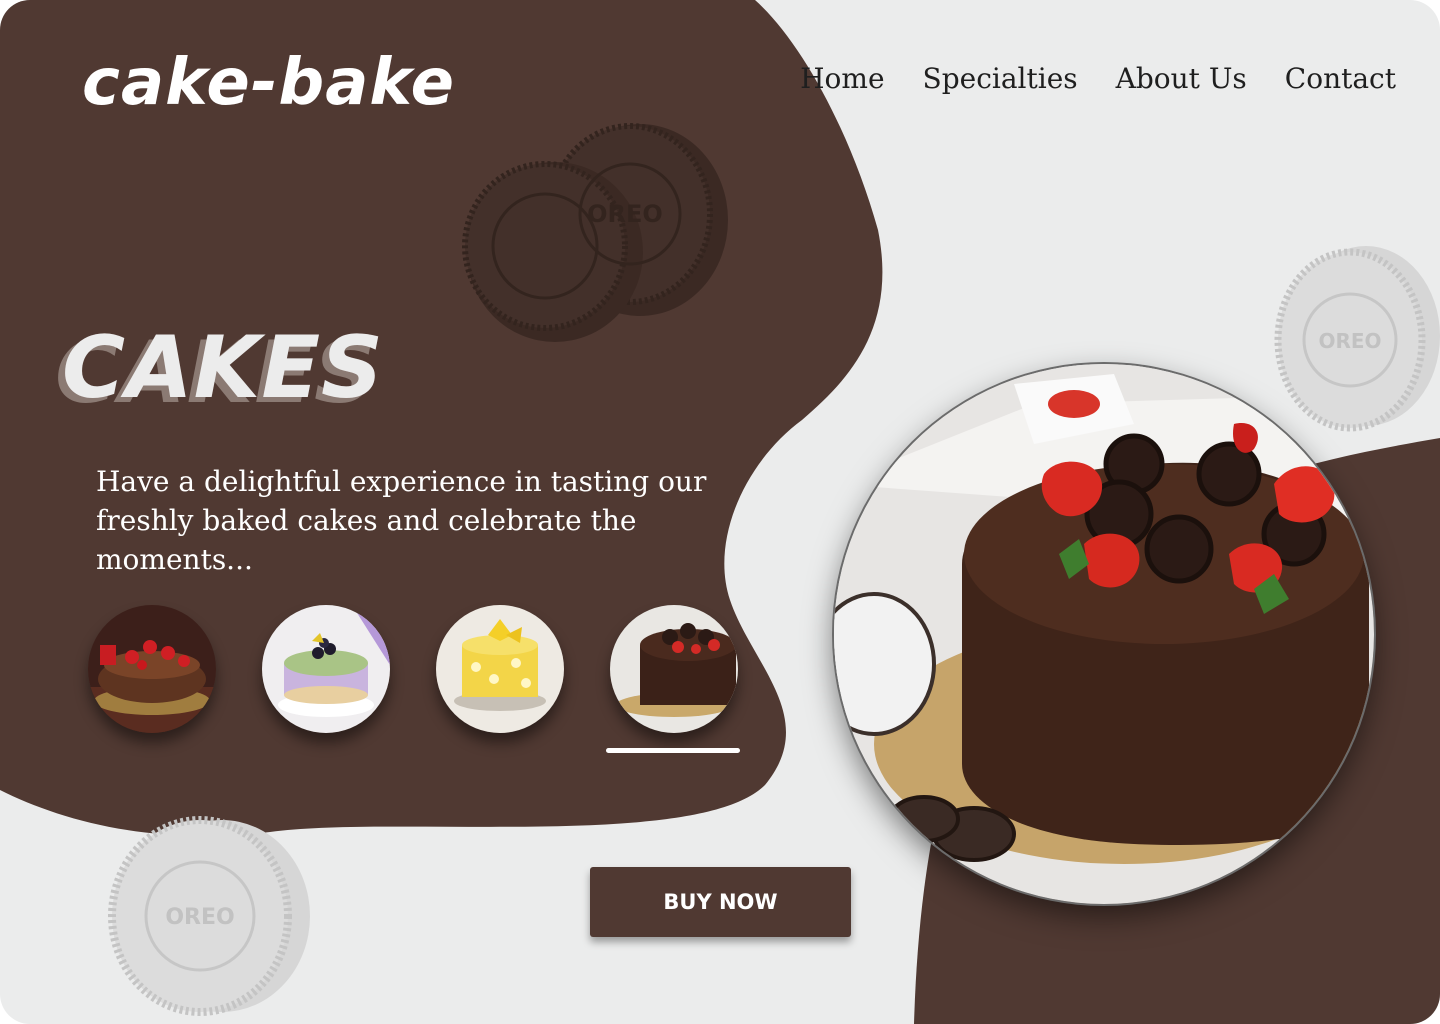 The width and height of the screenshot is (1440, 1024). Describe the element at coordinates (1340, 78) in the screenshot. I see `nav-item-contact: Contact` at that location.